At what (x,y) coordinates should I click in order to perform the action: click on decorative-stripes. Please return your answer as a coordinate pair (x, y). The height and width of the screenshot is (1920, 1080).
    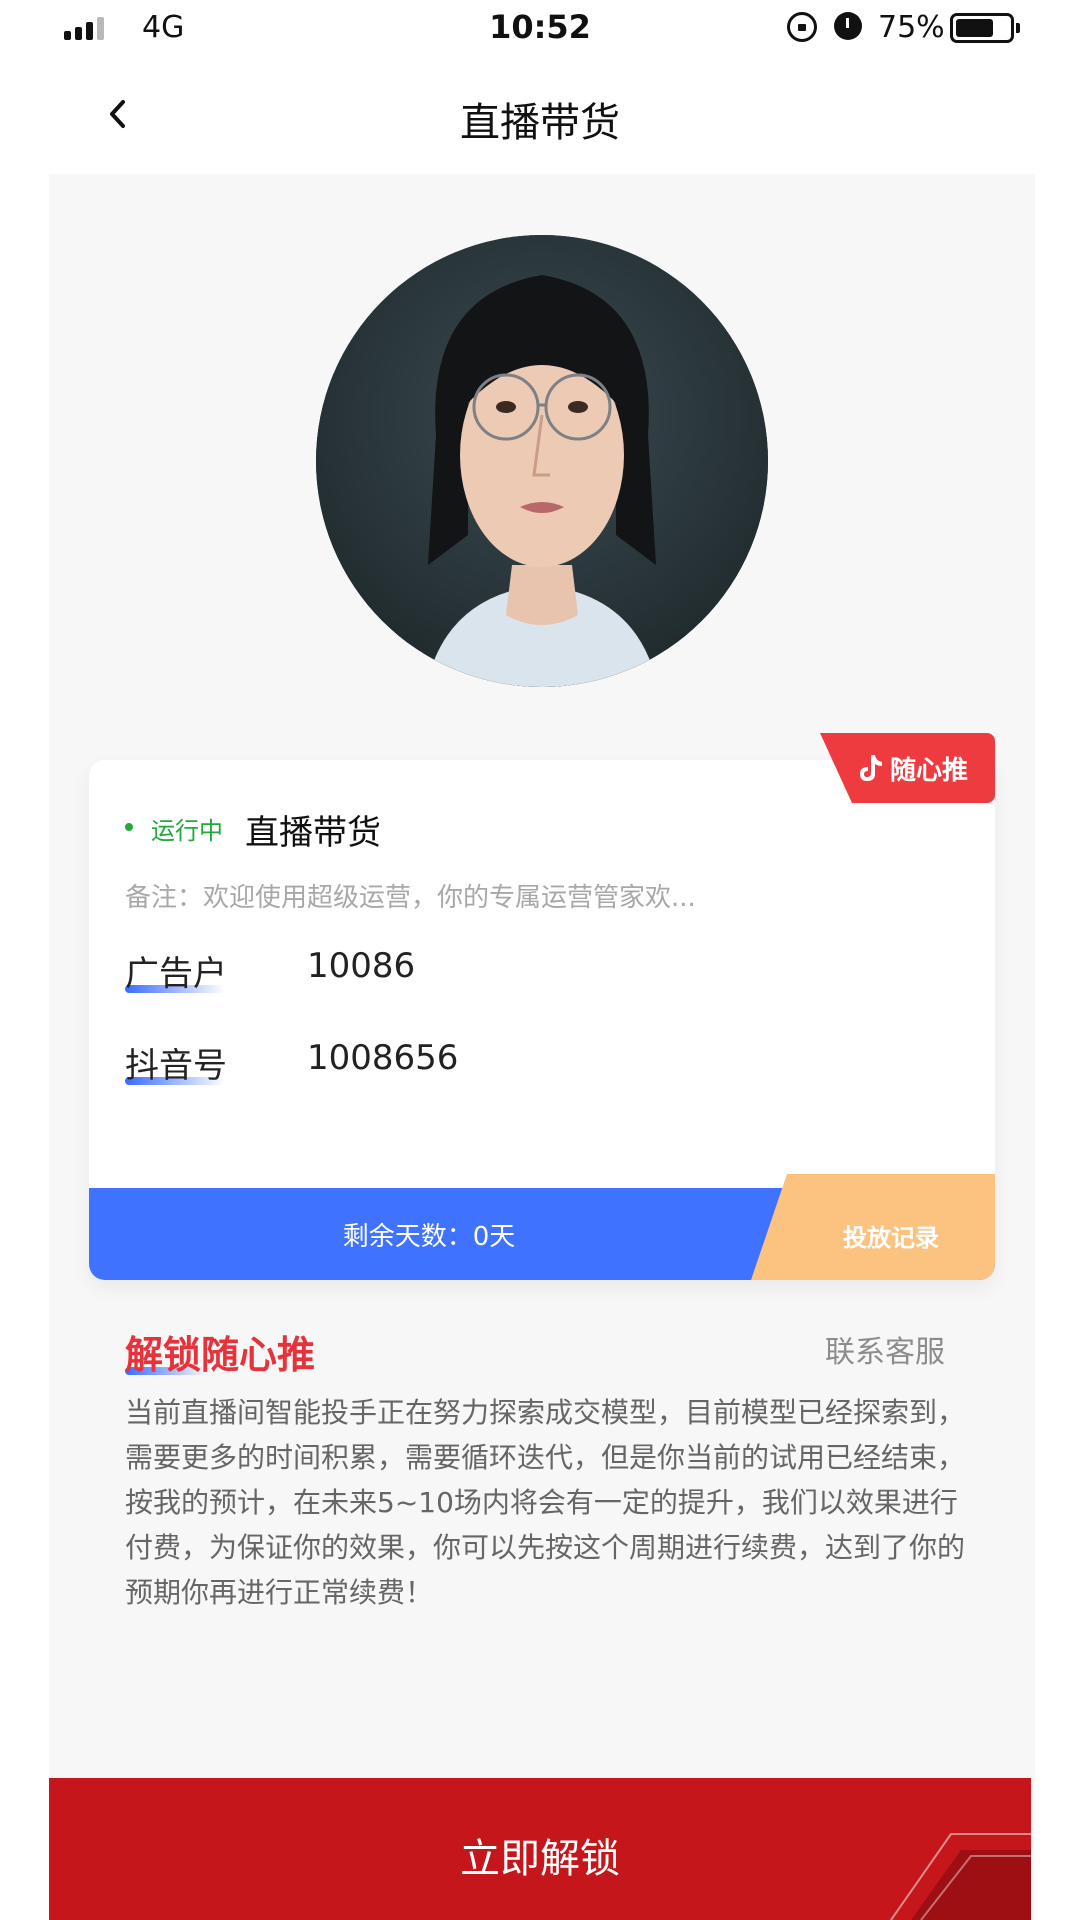
    Looking at the image, I should click on (960, 1876).